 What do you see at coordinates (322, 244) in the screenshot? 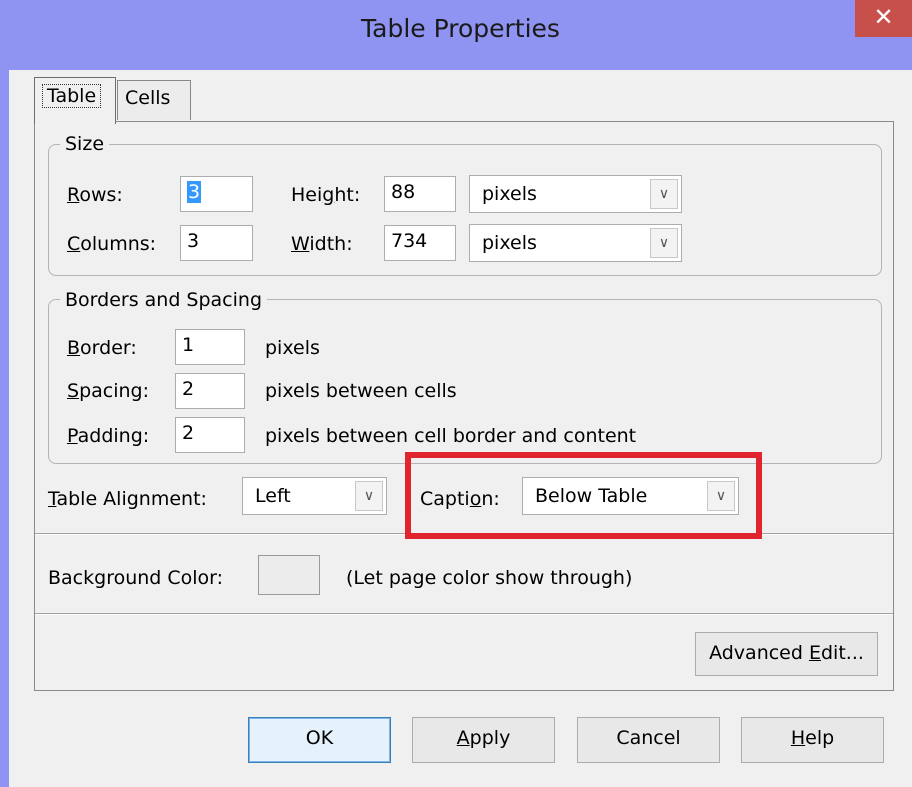
I see `width-label: Width:` at bounding box center [322, 244].